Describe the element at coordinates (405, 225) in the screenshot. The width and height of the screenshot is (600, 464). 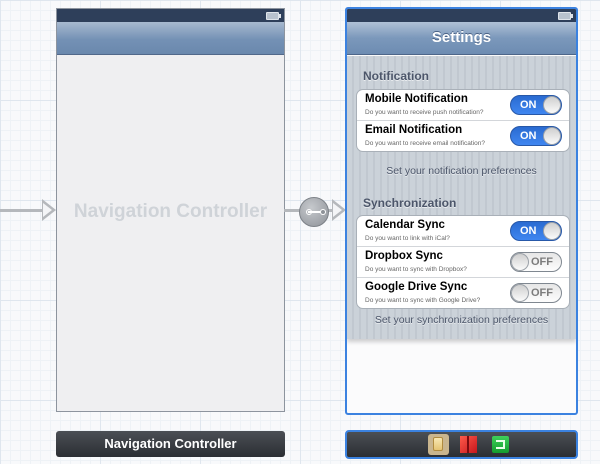
I see `cell-title: Calendar Sync` at that location.